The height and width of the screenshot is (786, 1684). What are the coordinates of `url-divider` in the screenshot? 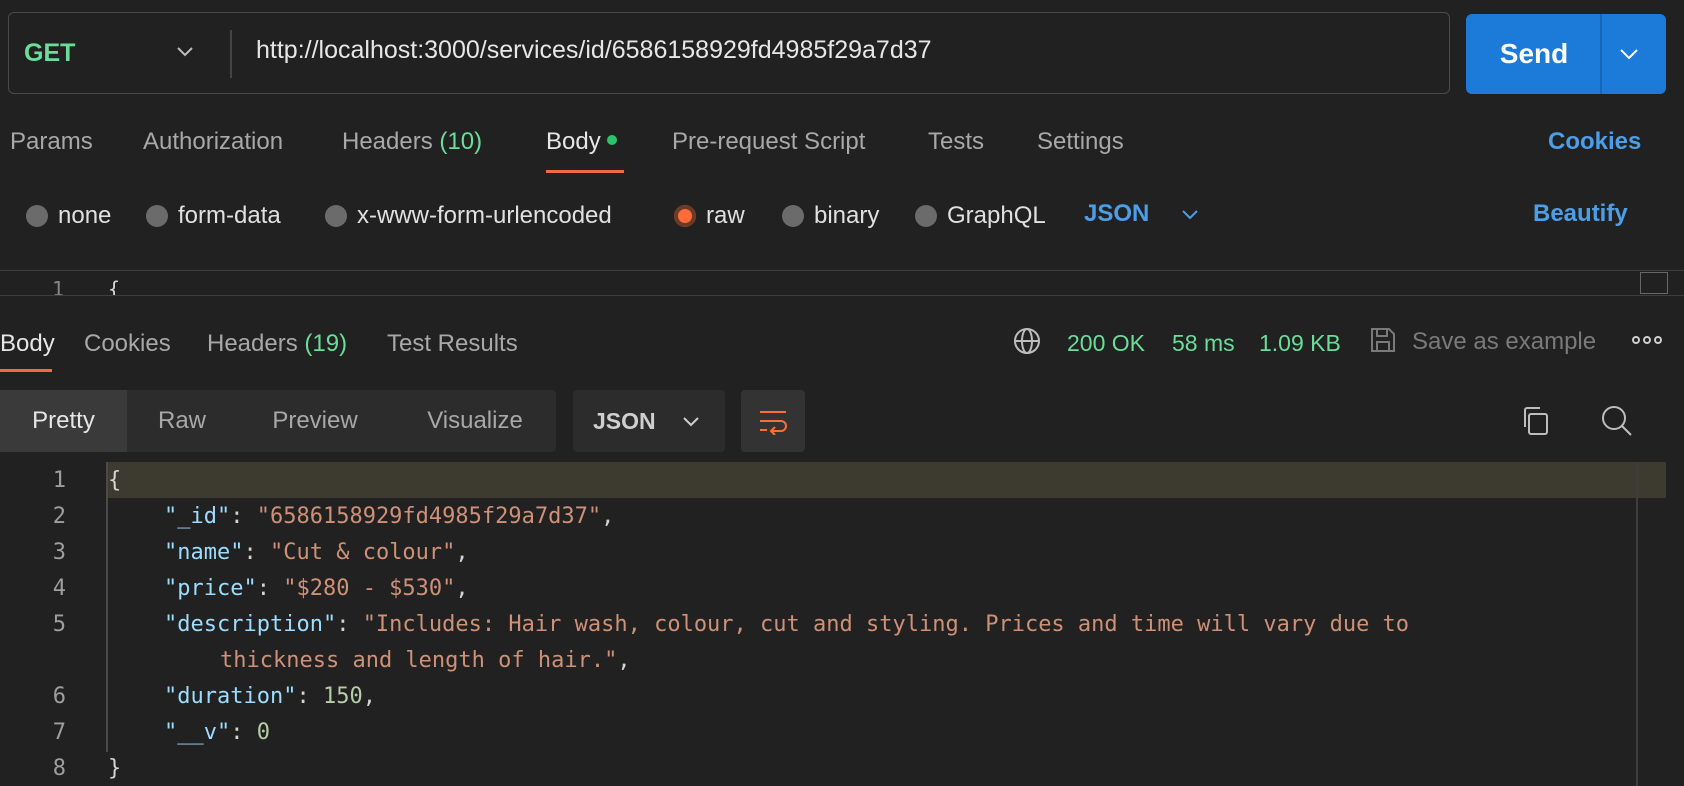 It's located at (231, 54).